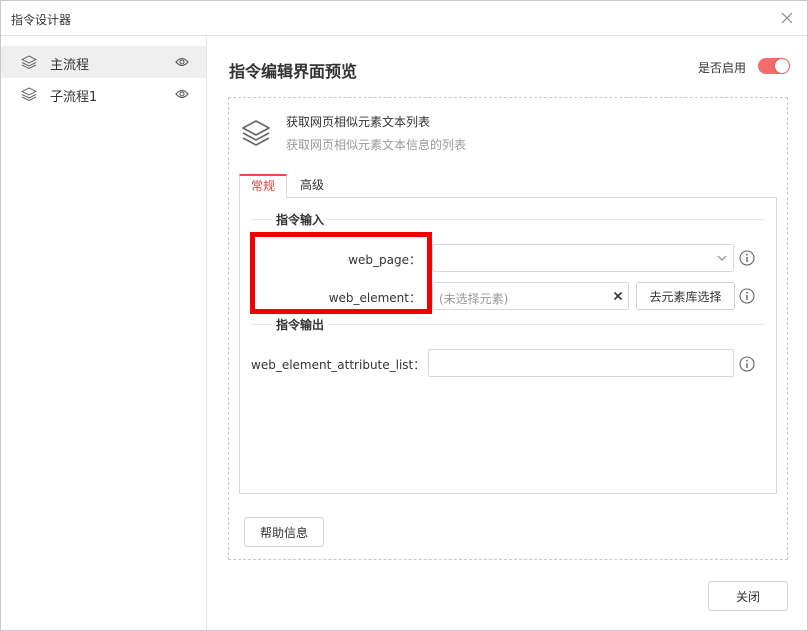 This screenshot has width=808, height=631. I want to click on sidebar-item-main-flow: 主流程, so click(103, 62).